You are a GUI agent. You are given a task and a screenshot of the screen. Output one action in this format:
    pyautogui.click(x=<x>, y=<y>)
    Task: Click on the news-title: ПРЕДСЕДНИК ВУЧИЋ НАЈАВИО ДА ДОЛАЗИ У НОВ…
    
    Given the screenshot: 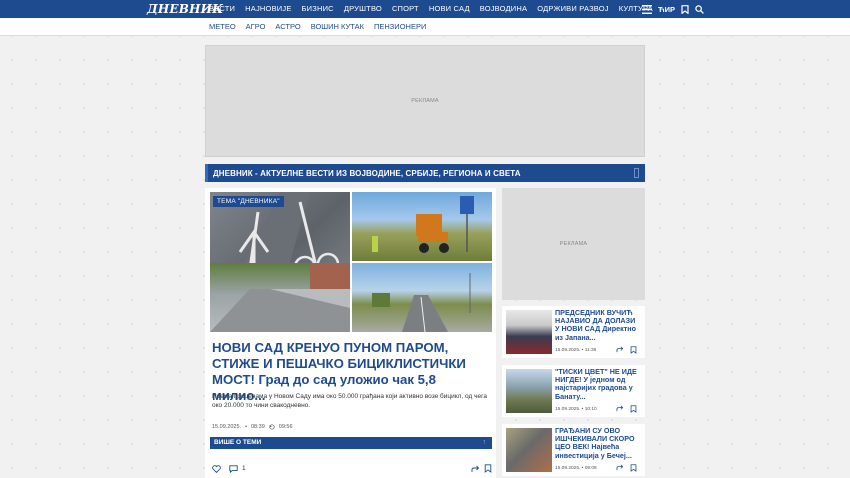 What is the action you would take?
    pyautogui.click(x=598, y=325)
    